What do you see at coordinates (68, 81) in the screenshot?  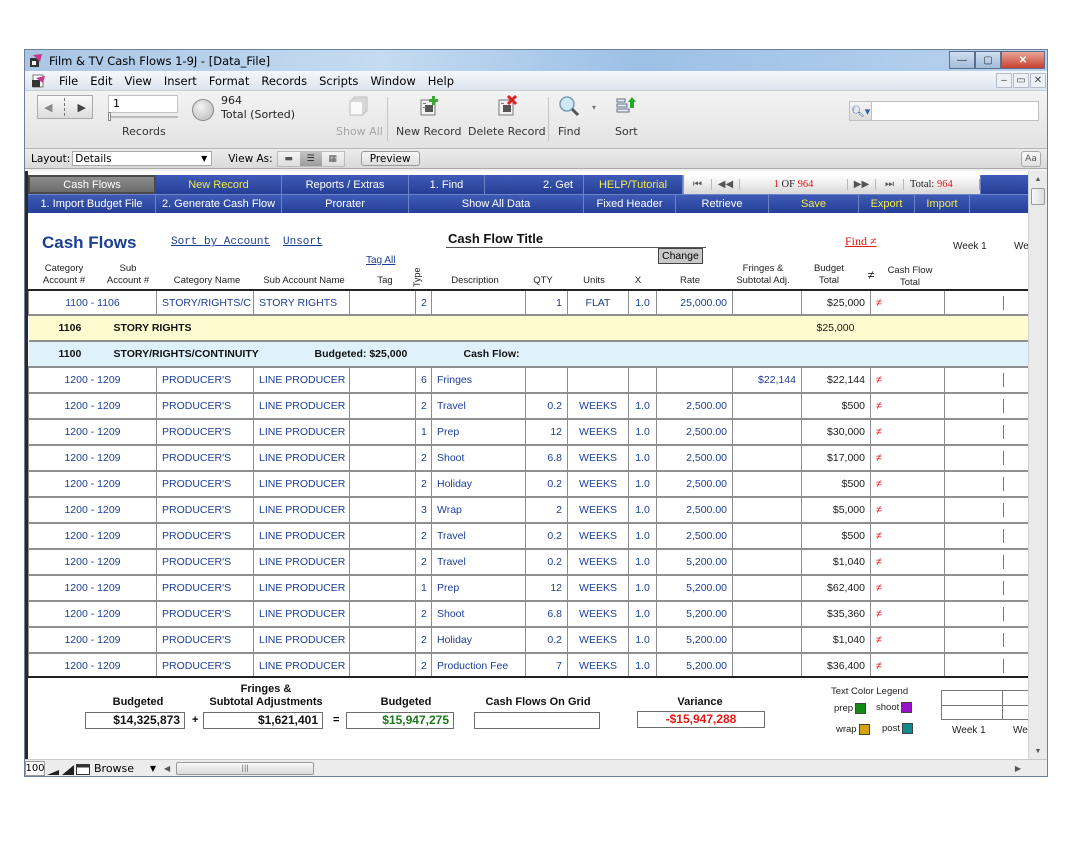 I see `menu-file: File` at bounding box center [68, 81].